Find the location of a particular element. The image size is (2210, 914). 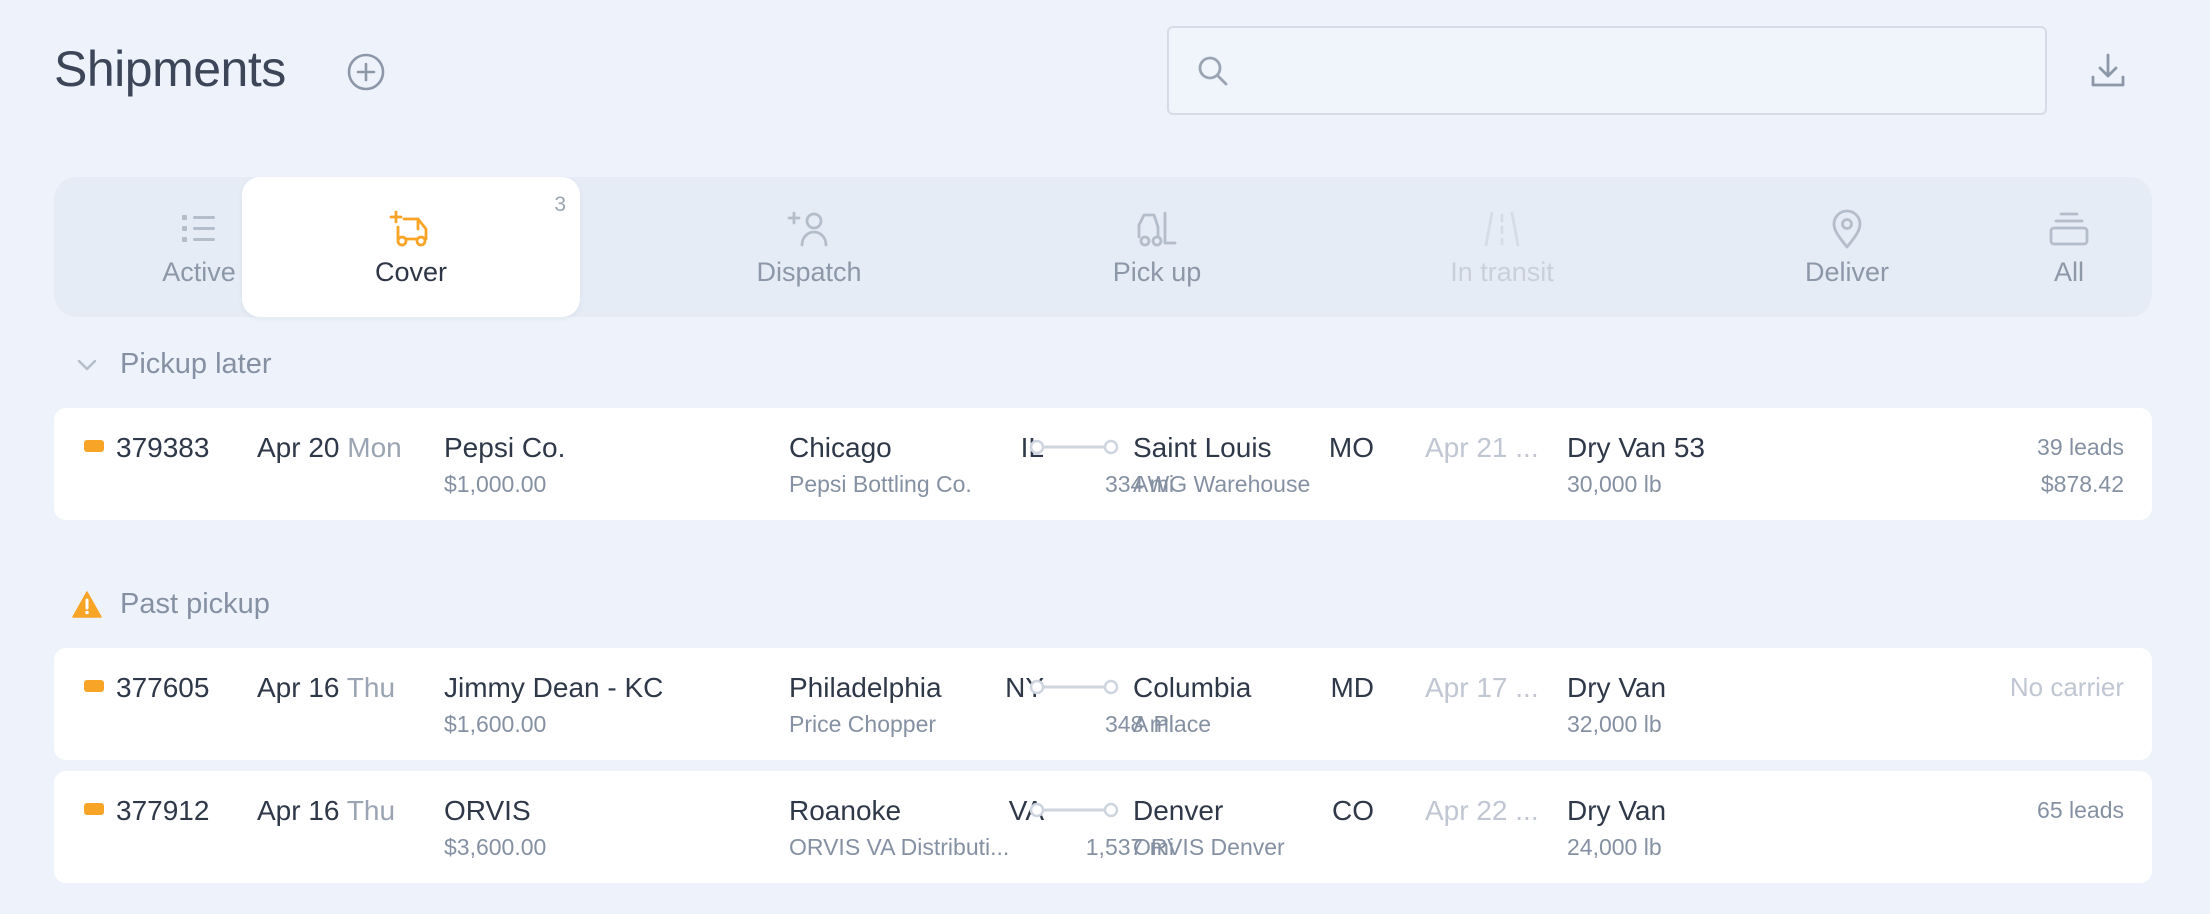

tab-label: Cover is located at coordinates (411, 271).